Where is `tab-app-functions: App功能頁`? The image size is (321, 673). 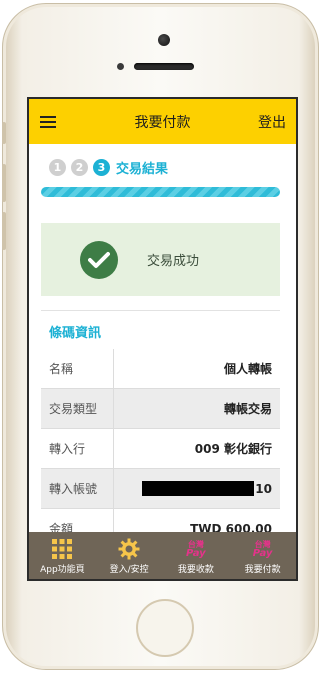
tab-app-functions: App功能頁 is located at coordinates (62, 555).